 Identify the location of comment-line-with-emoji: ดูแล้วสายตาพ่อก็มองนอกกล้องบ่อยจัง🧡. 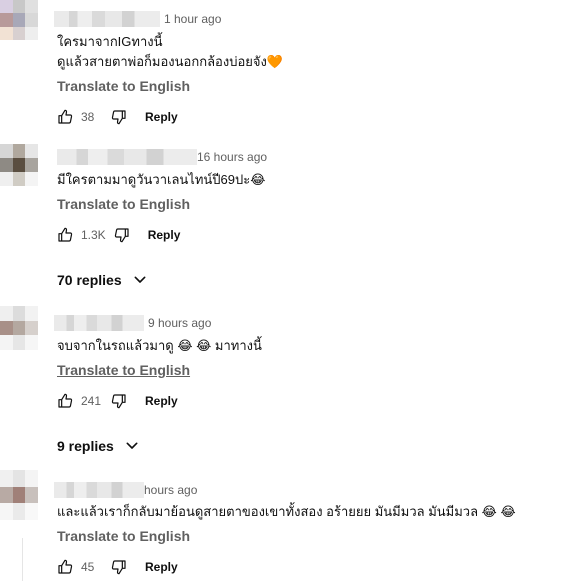
(170, 62).